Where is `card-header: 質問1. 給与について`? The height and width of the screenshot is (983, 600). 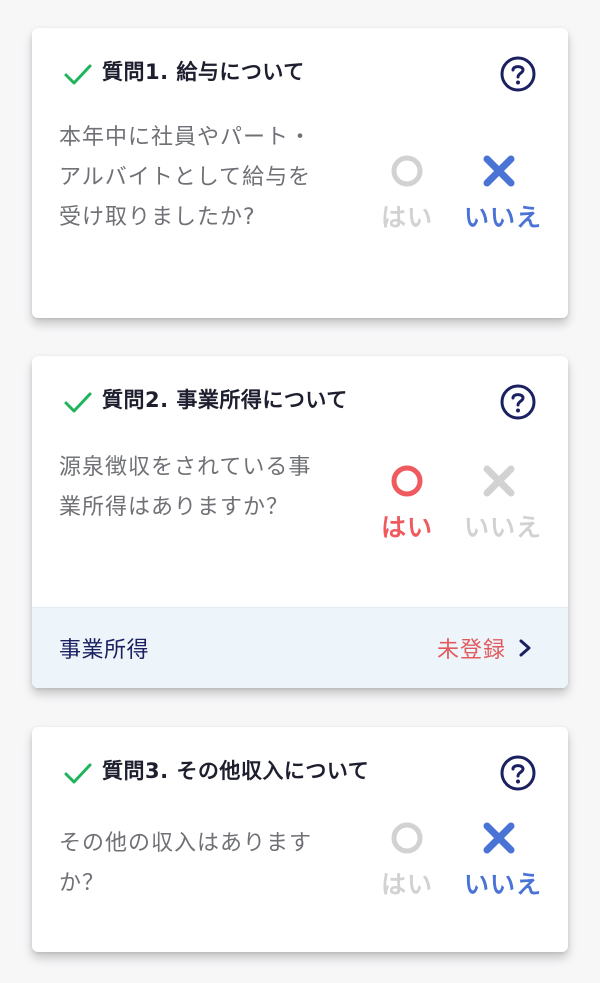 card-header: 質問1. 給与について is located at coordinates (300, 73).